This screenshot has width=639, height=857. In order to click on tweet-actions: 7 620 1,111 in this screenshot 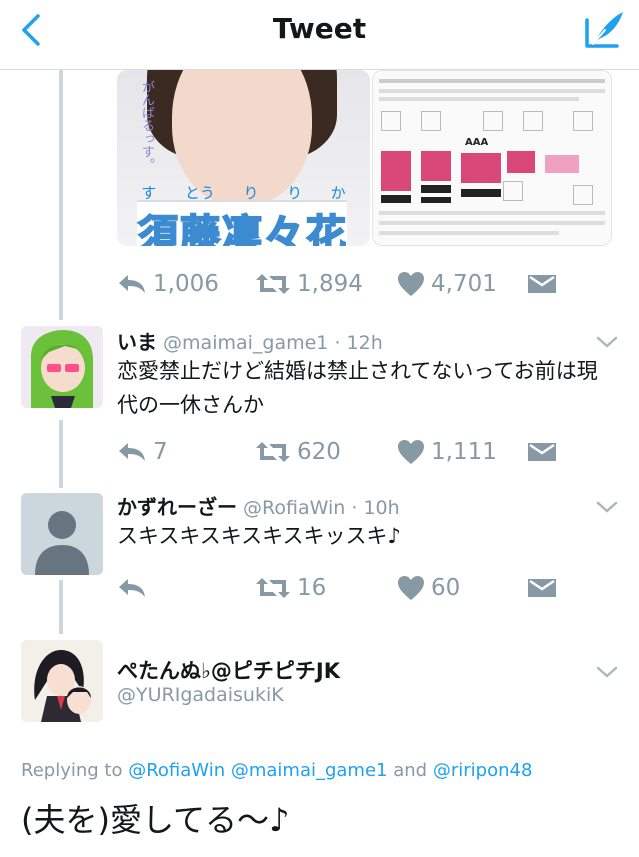, I will do `click(342, 452)`.